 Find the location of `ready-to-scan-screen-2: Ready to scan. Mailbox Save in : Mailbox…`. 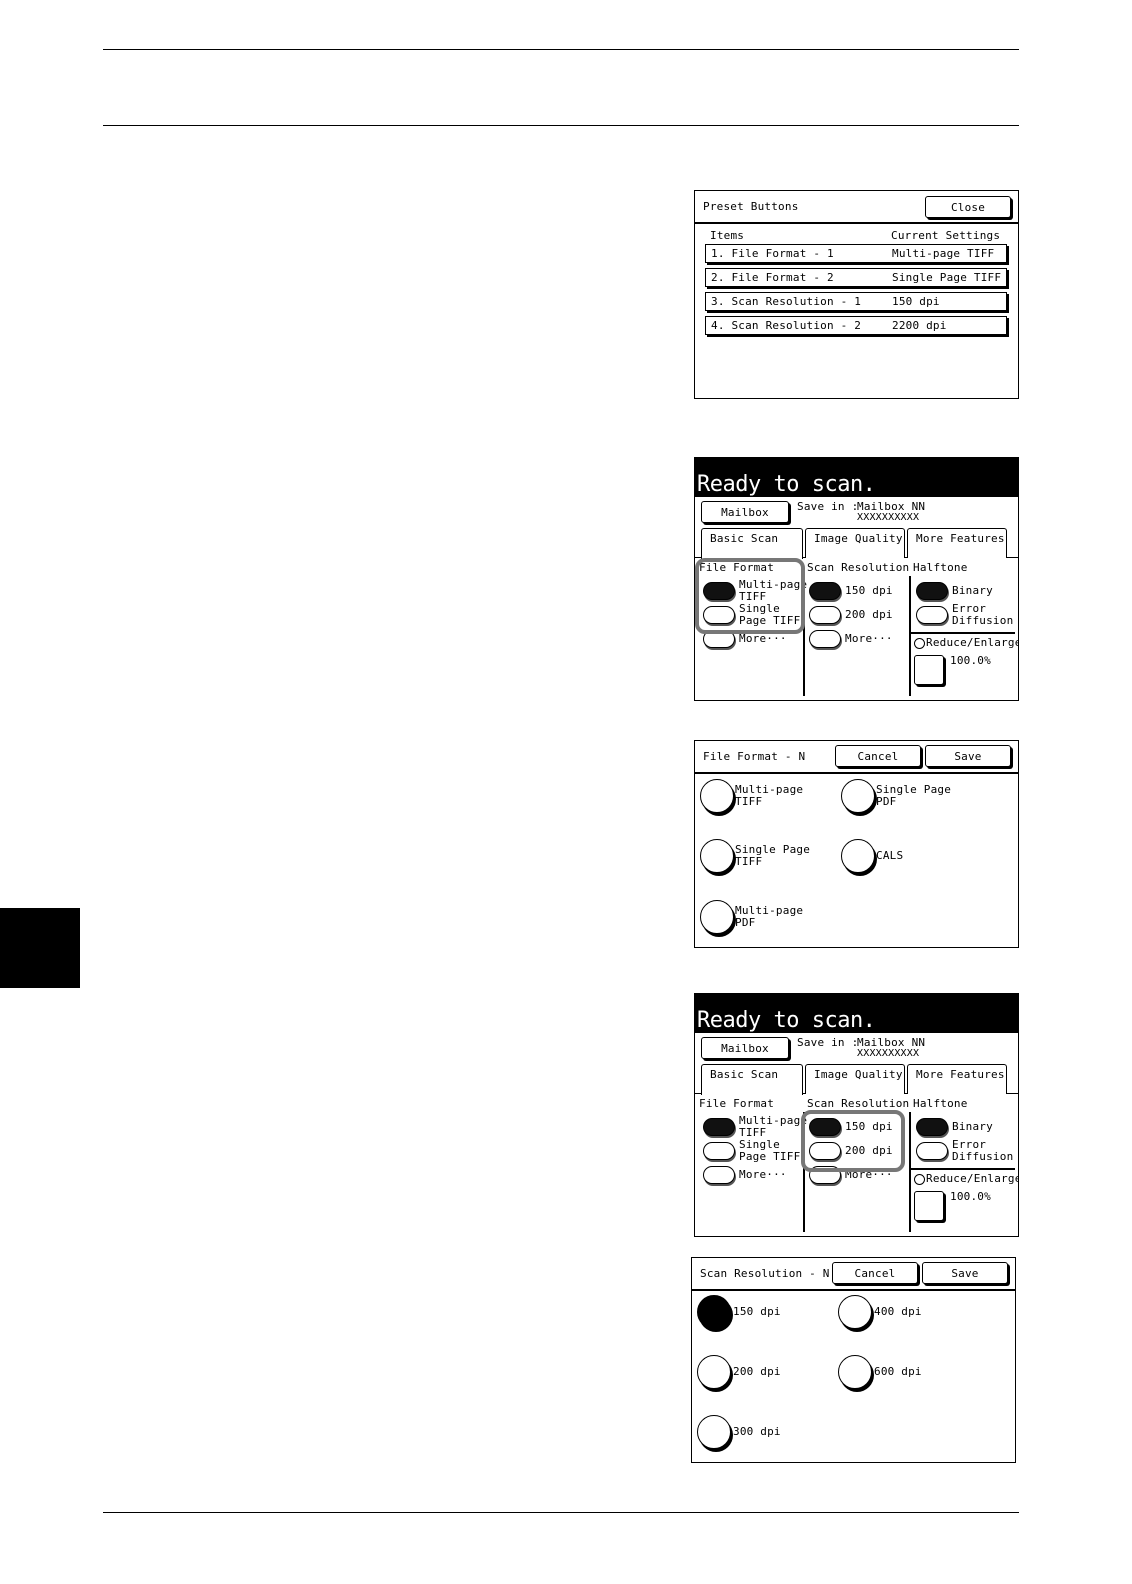

ready-to-scan-screen-2: Ready to scan. Mailbox Save in : Mailbox… is located at coordinates (856, 1115).